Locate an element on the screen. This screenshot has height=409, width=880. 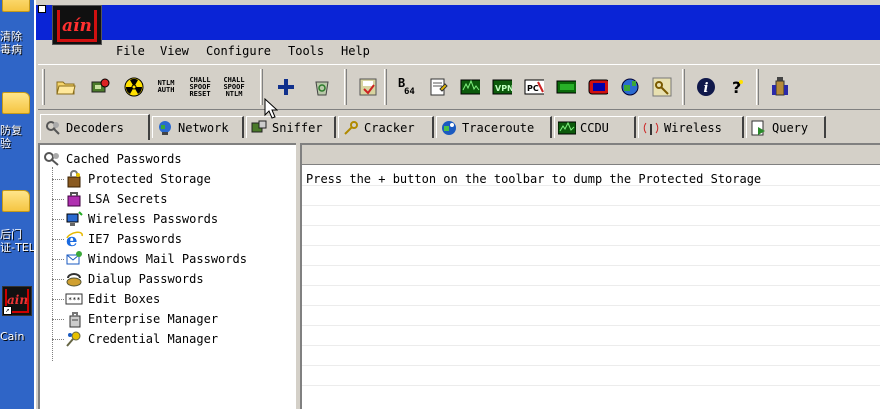
open-button is located at coordinates (66, 87).